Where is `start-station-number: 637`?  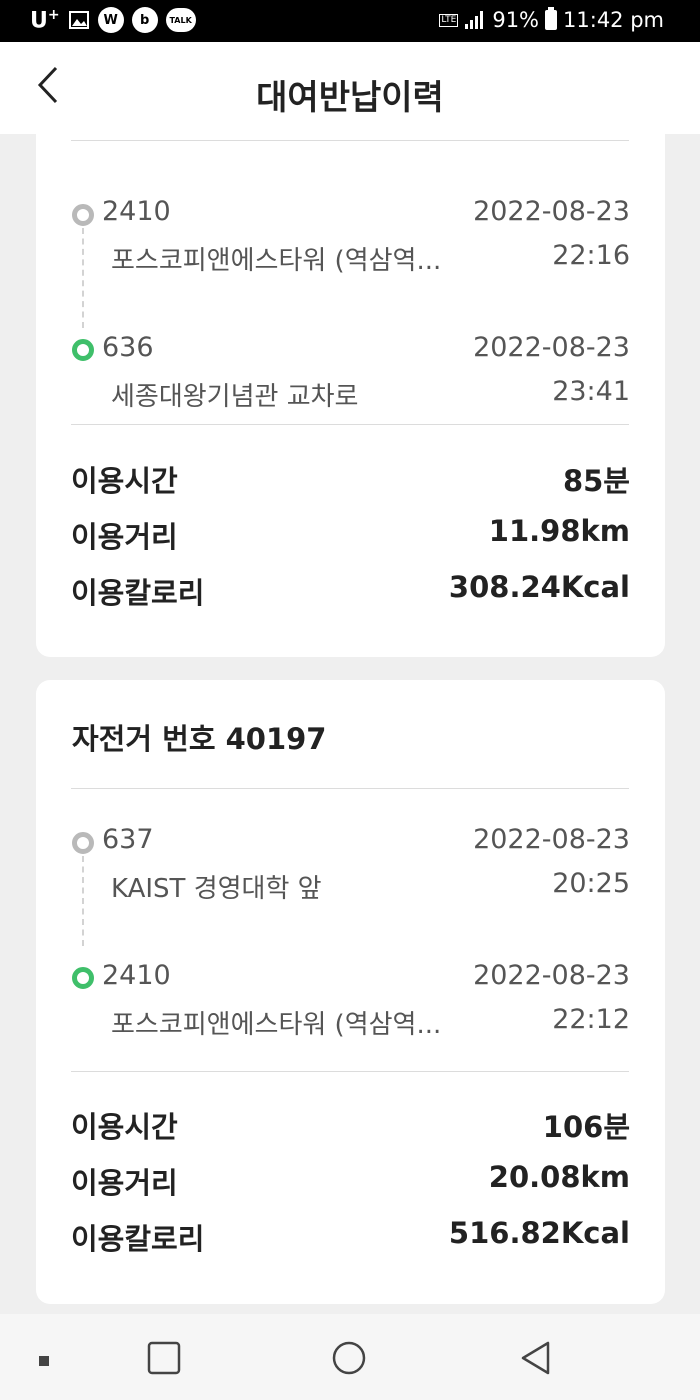 start-station-number: 637 is located at coordinates (128, 839).